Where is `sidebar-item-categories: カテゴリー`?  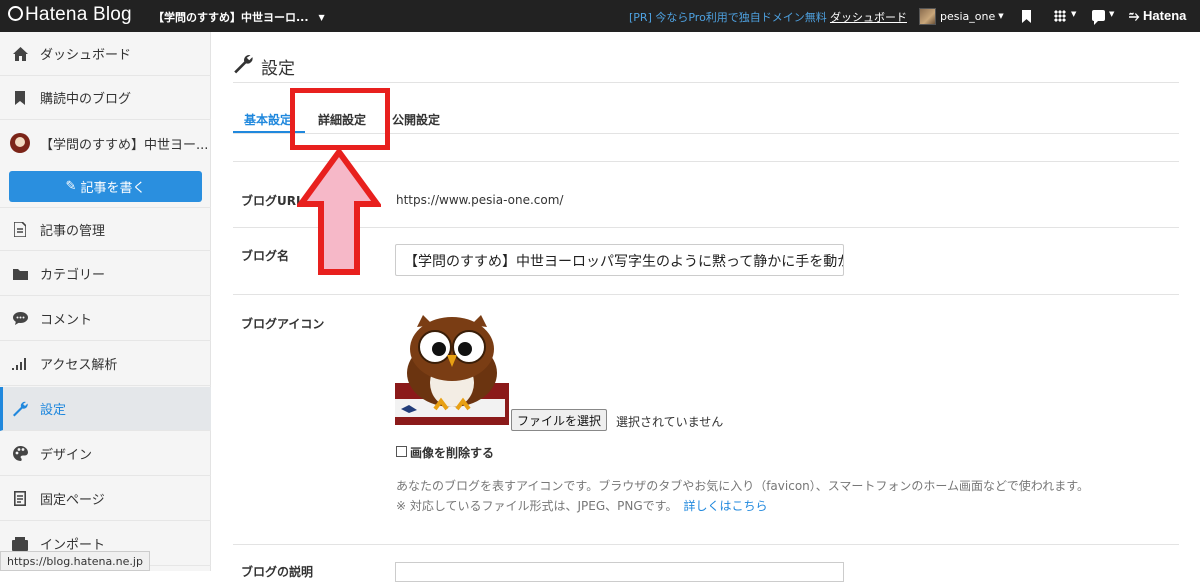
sidebar-item-categories: カテゴリー is located at coordinates (105, 274).